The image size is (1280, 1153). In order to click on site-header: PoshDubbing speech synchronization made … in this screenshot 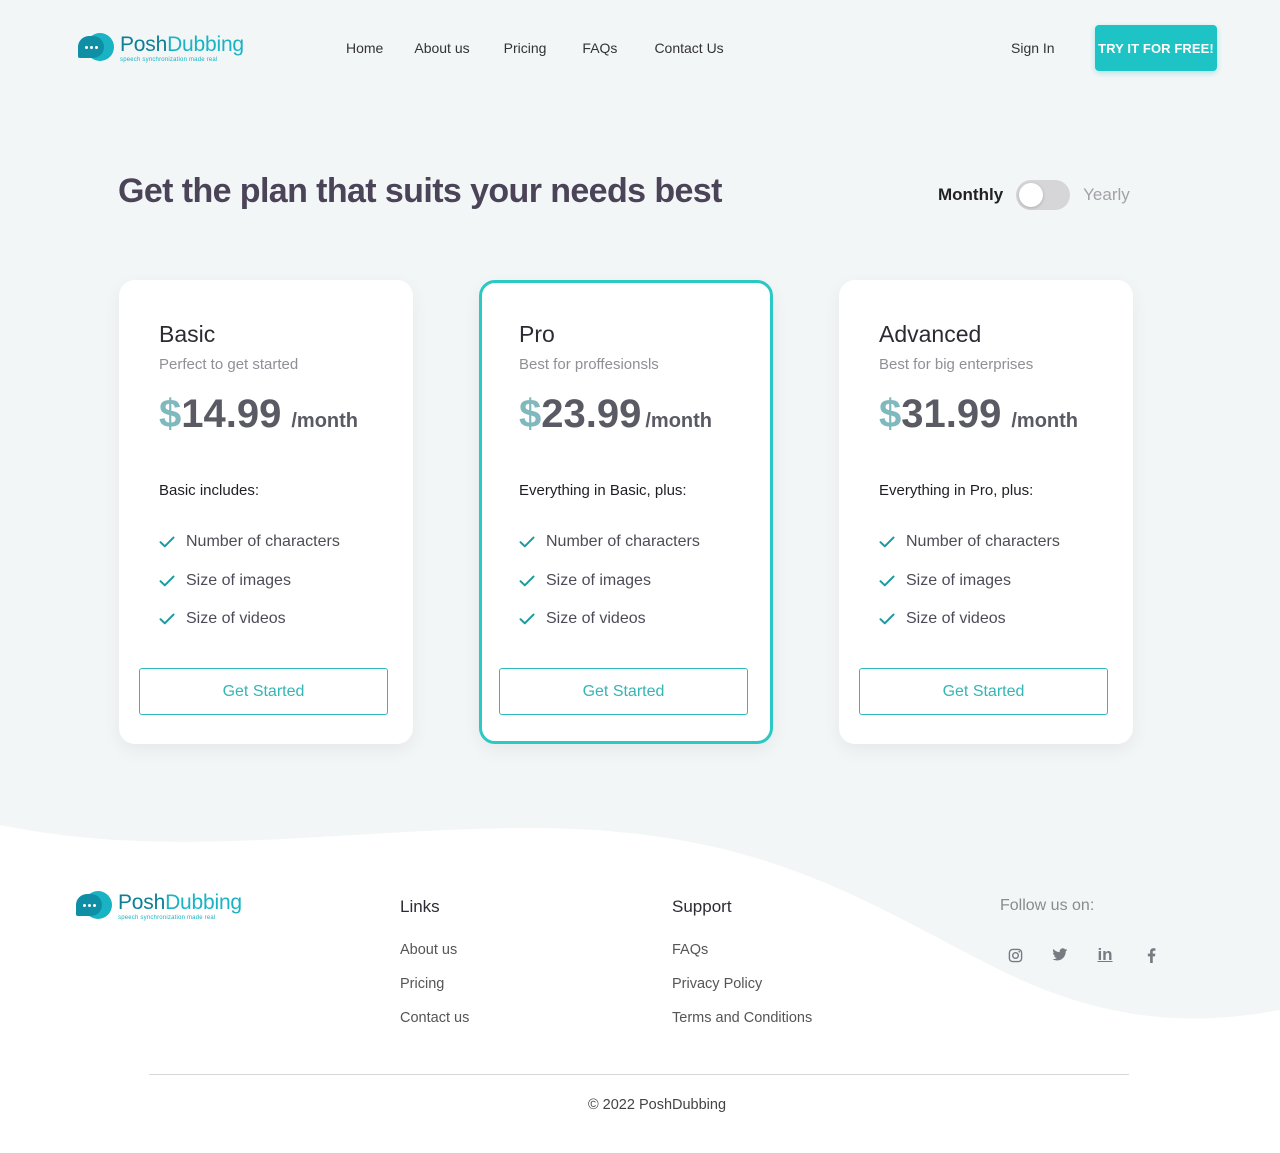, I will do `click(640, 50)`.